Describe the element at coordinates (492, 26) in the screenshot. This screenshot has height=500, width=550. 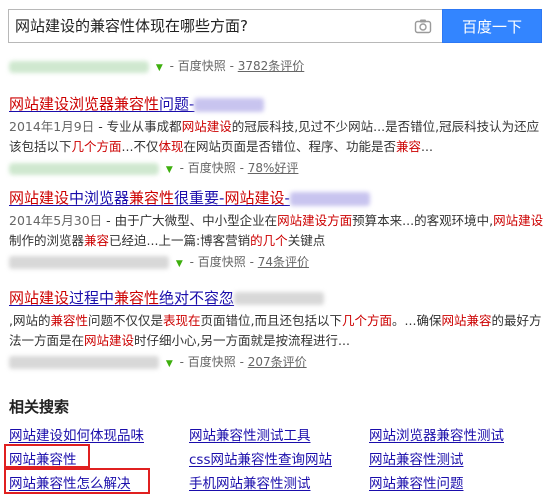
I see `search-button: 百度一下` at that location.